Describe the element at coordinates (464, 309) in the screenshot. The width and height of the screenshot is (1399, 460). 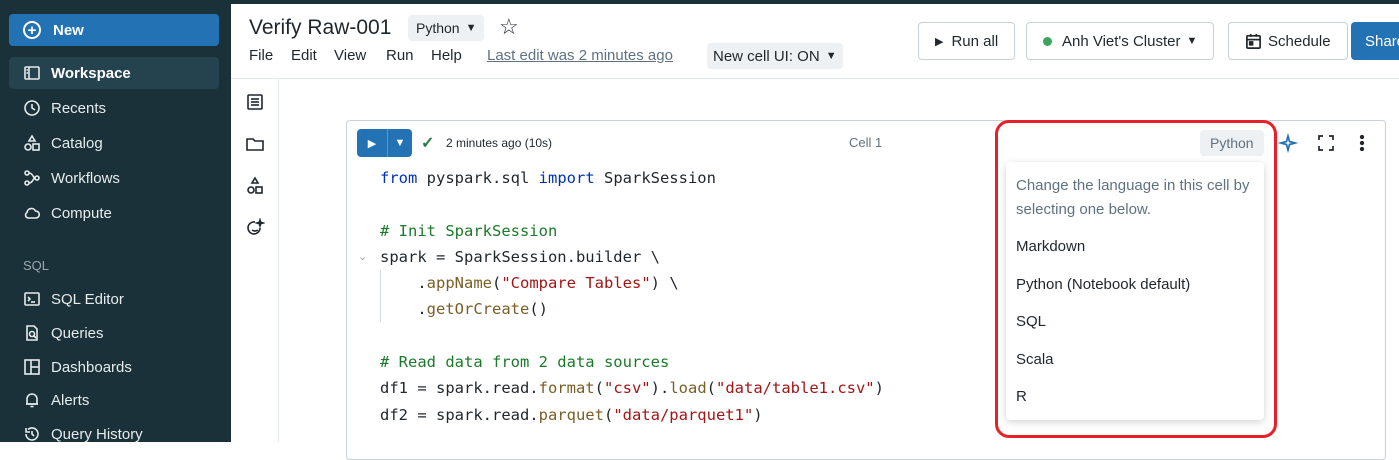
I see `code-line-6: .getOrCreate()` at that location.